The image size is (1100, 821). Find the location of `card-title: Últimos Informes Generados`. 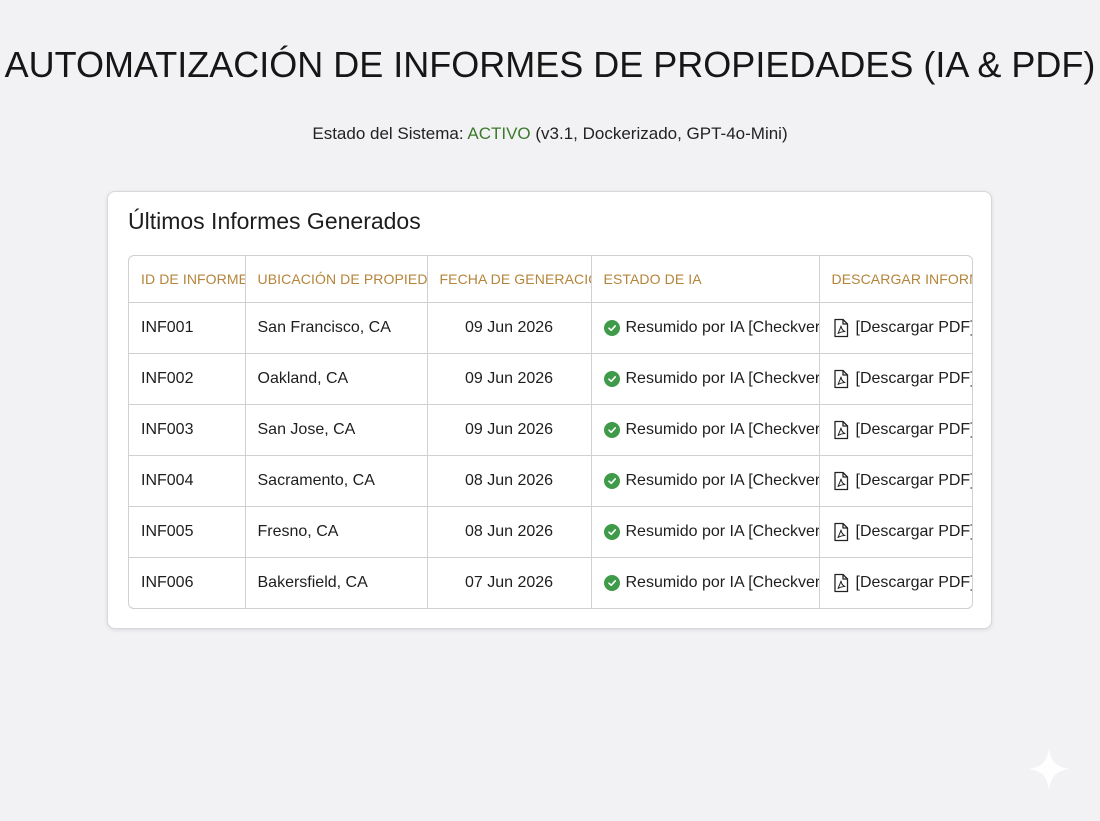

card-title: Últimos Informes Generados is located at coordinates (274, 221).